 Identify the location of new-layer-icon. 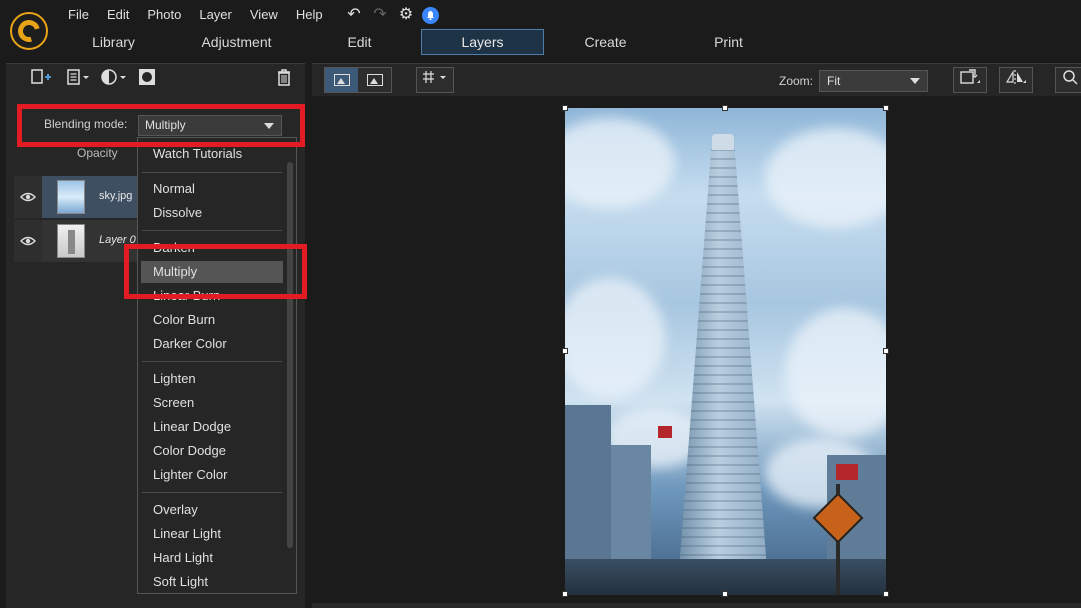
(41, 81).